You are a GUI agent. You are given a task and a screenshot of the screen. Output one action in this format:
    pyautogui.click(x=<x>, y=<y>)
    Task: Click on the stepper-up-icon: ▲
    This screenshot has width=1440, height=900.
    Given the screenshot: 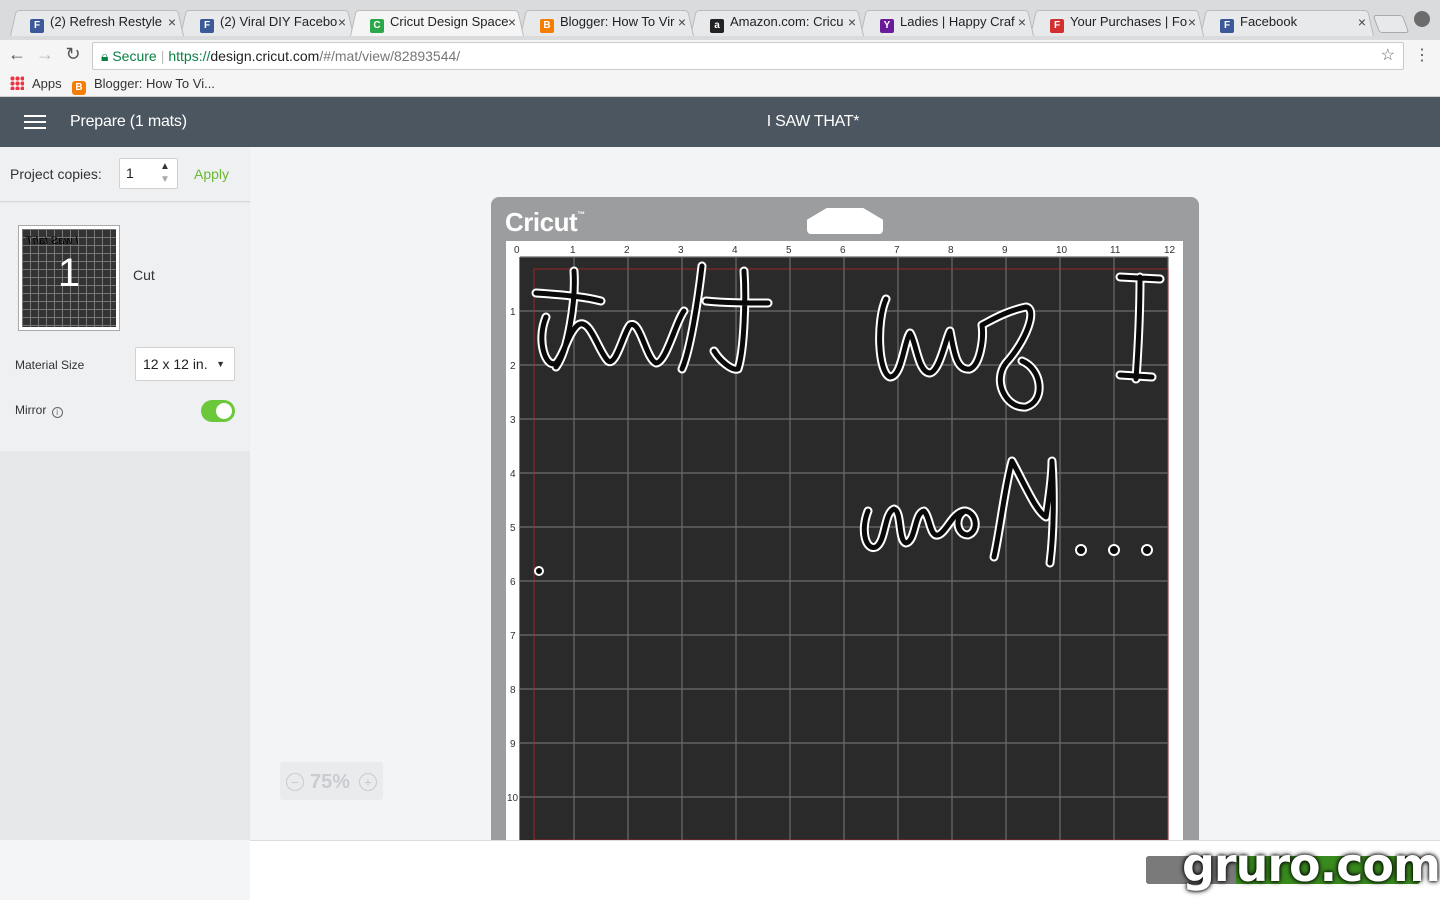 What is the action you would take?
    pyautogui.click(x=165, y=166)
    